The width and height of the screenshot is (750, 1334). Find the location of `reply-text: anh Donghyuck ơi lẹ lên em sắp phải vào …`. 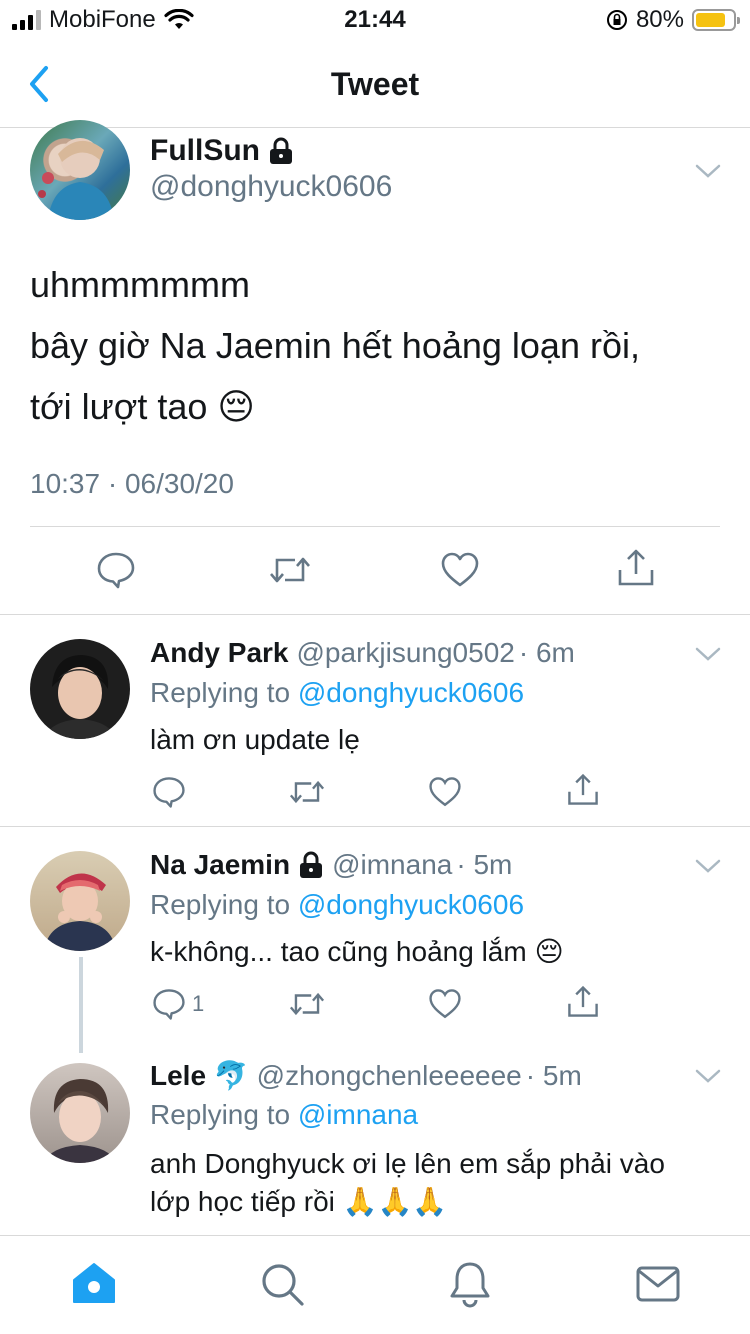

reply-text: anh Donghyuck ơi lẹ lên em sắp phải vào … is located at coordinates (407, 1183).